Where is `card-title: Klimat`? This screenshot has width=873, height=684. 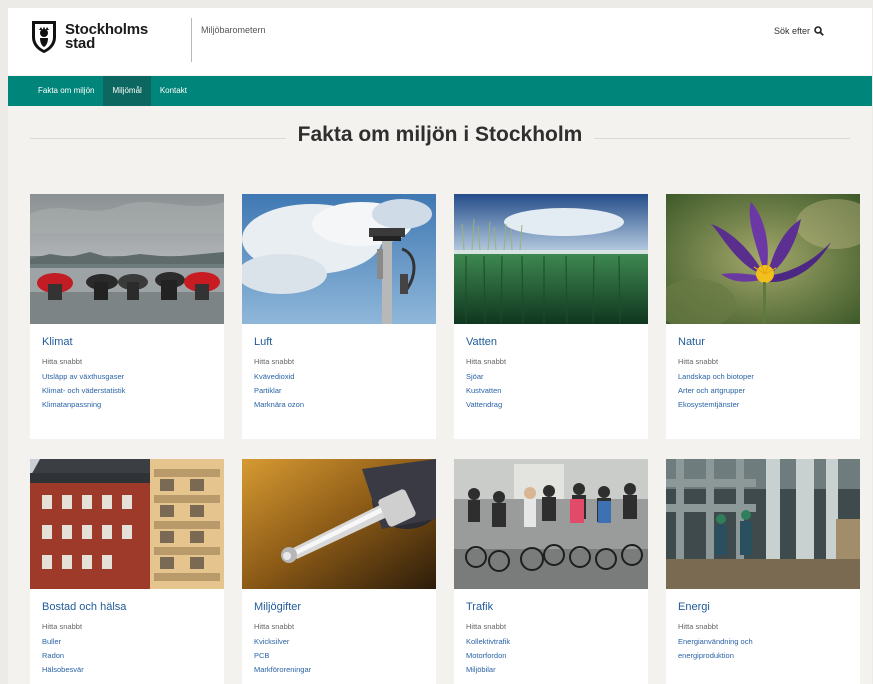
card-title: Klimat is located at coordinates (127, 342).